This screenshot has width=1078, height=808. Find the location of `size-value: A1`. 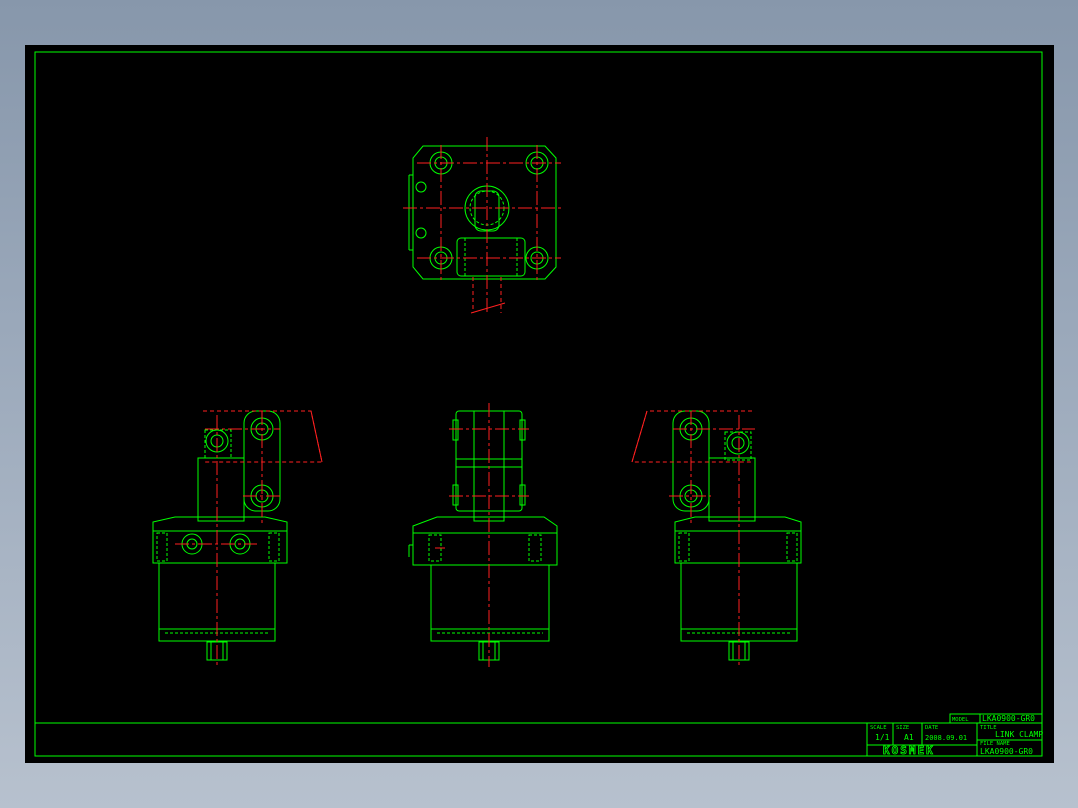

size-value: A1 is located at coordinates (909, 737).